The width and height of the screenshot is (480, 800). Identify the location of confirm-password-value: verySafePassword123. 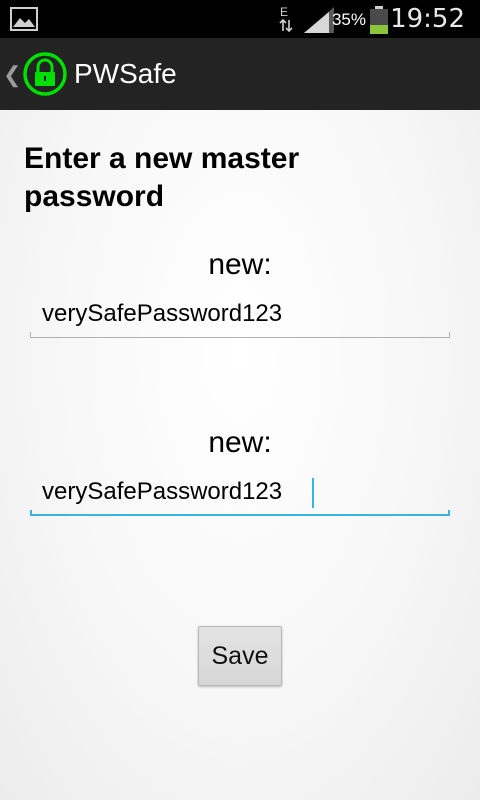
(162, 491).